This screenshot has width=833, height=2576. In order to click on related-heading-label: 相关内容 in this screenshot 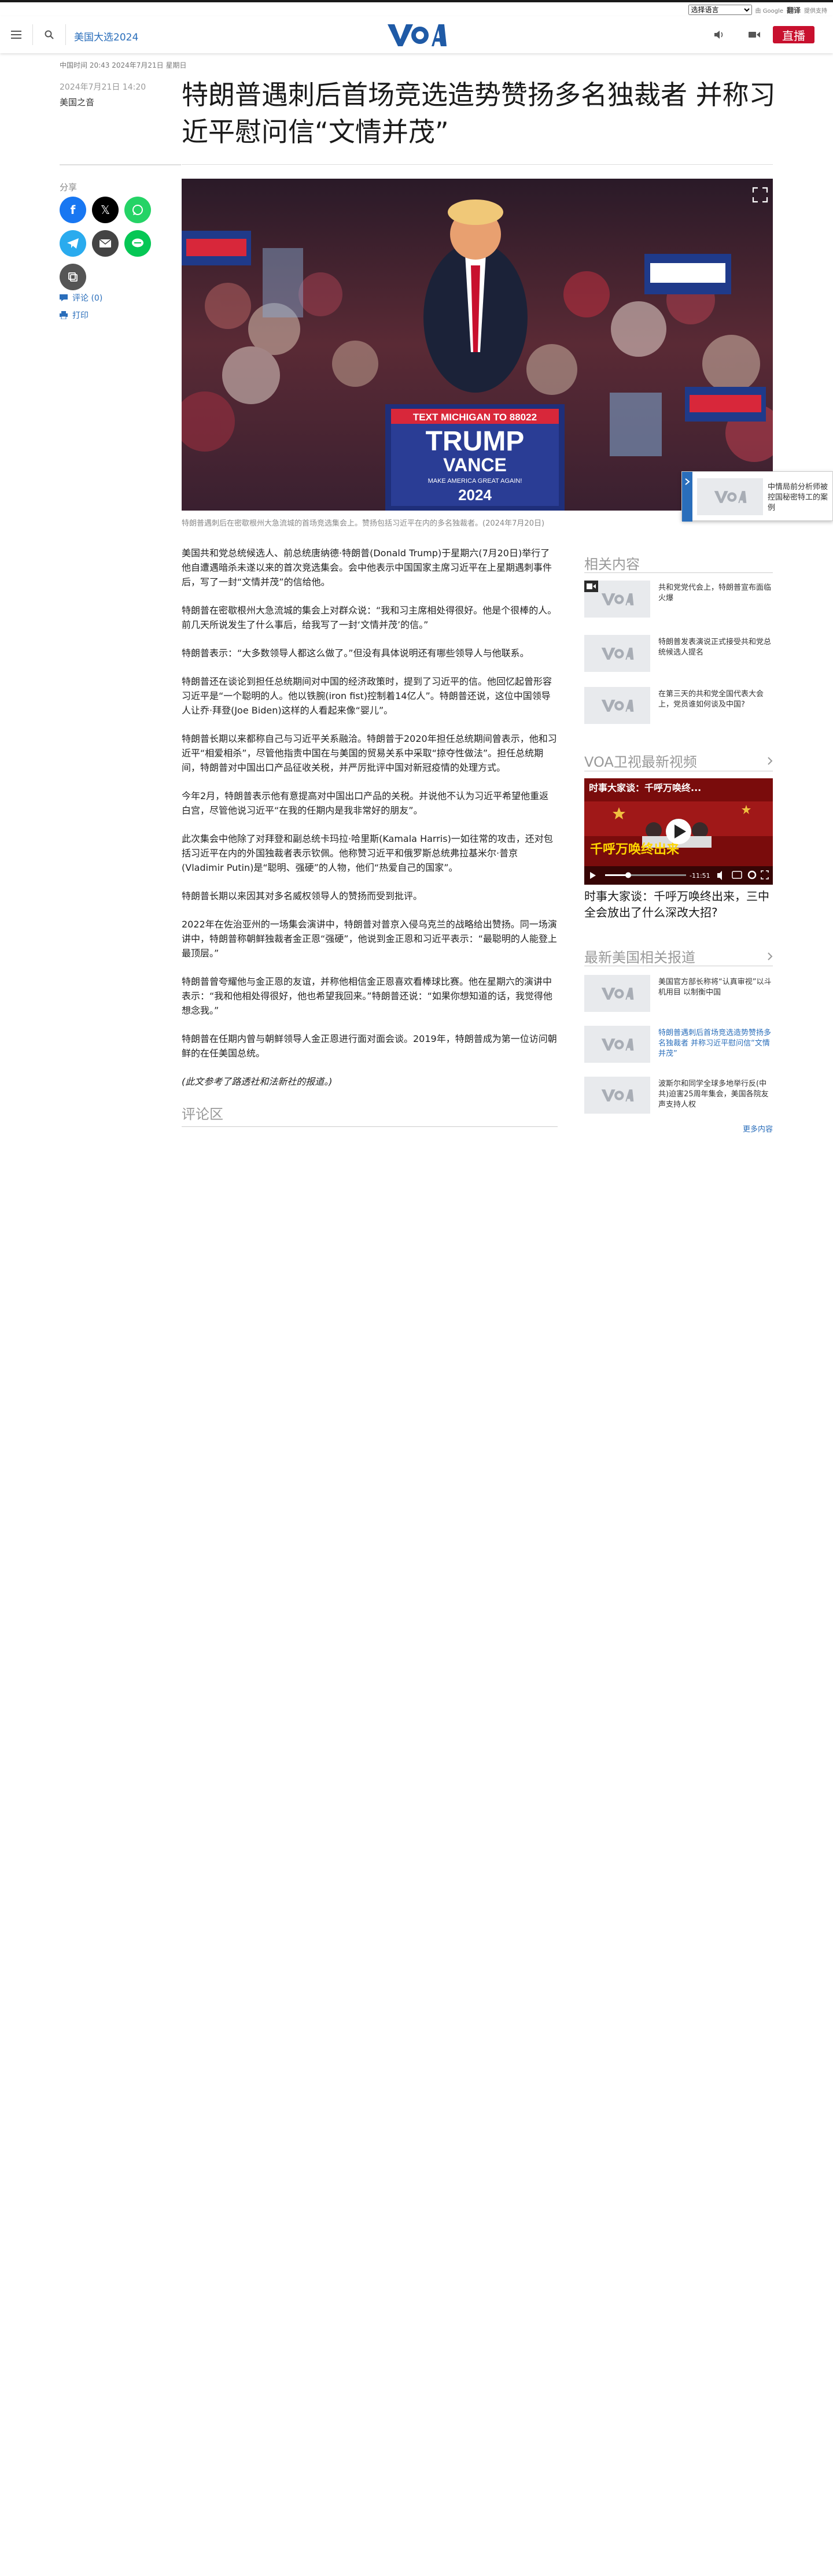, I will do `click(612, 564)`.